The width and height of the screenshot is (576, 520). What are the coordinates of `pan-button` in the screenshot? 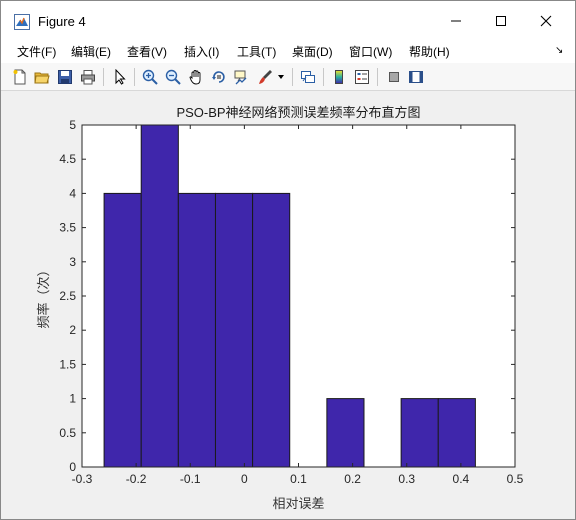 It's located at (196, 77).